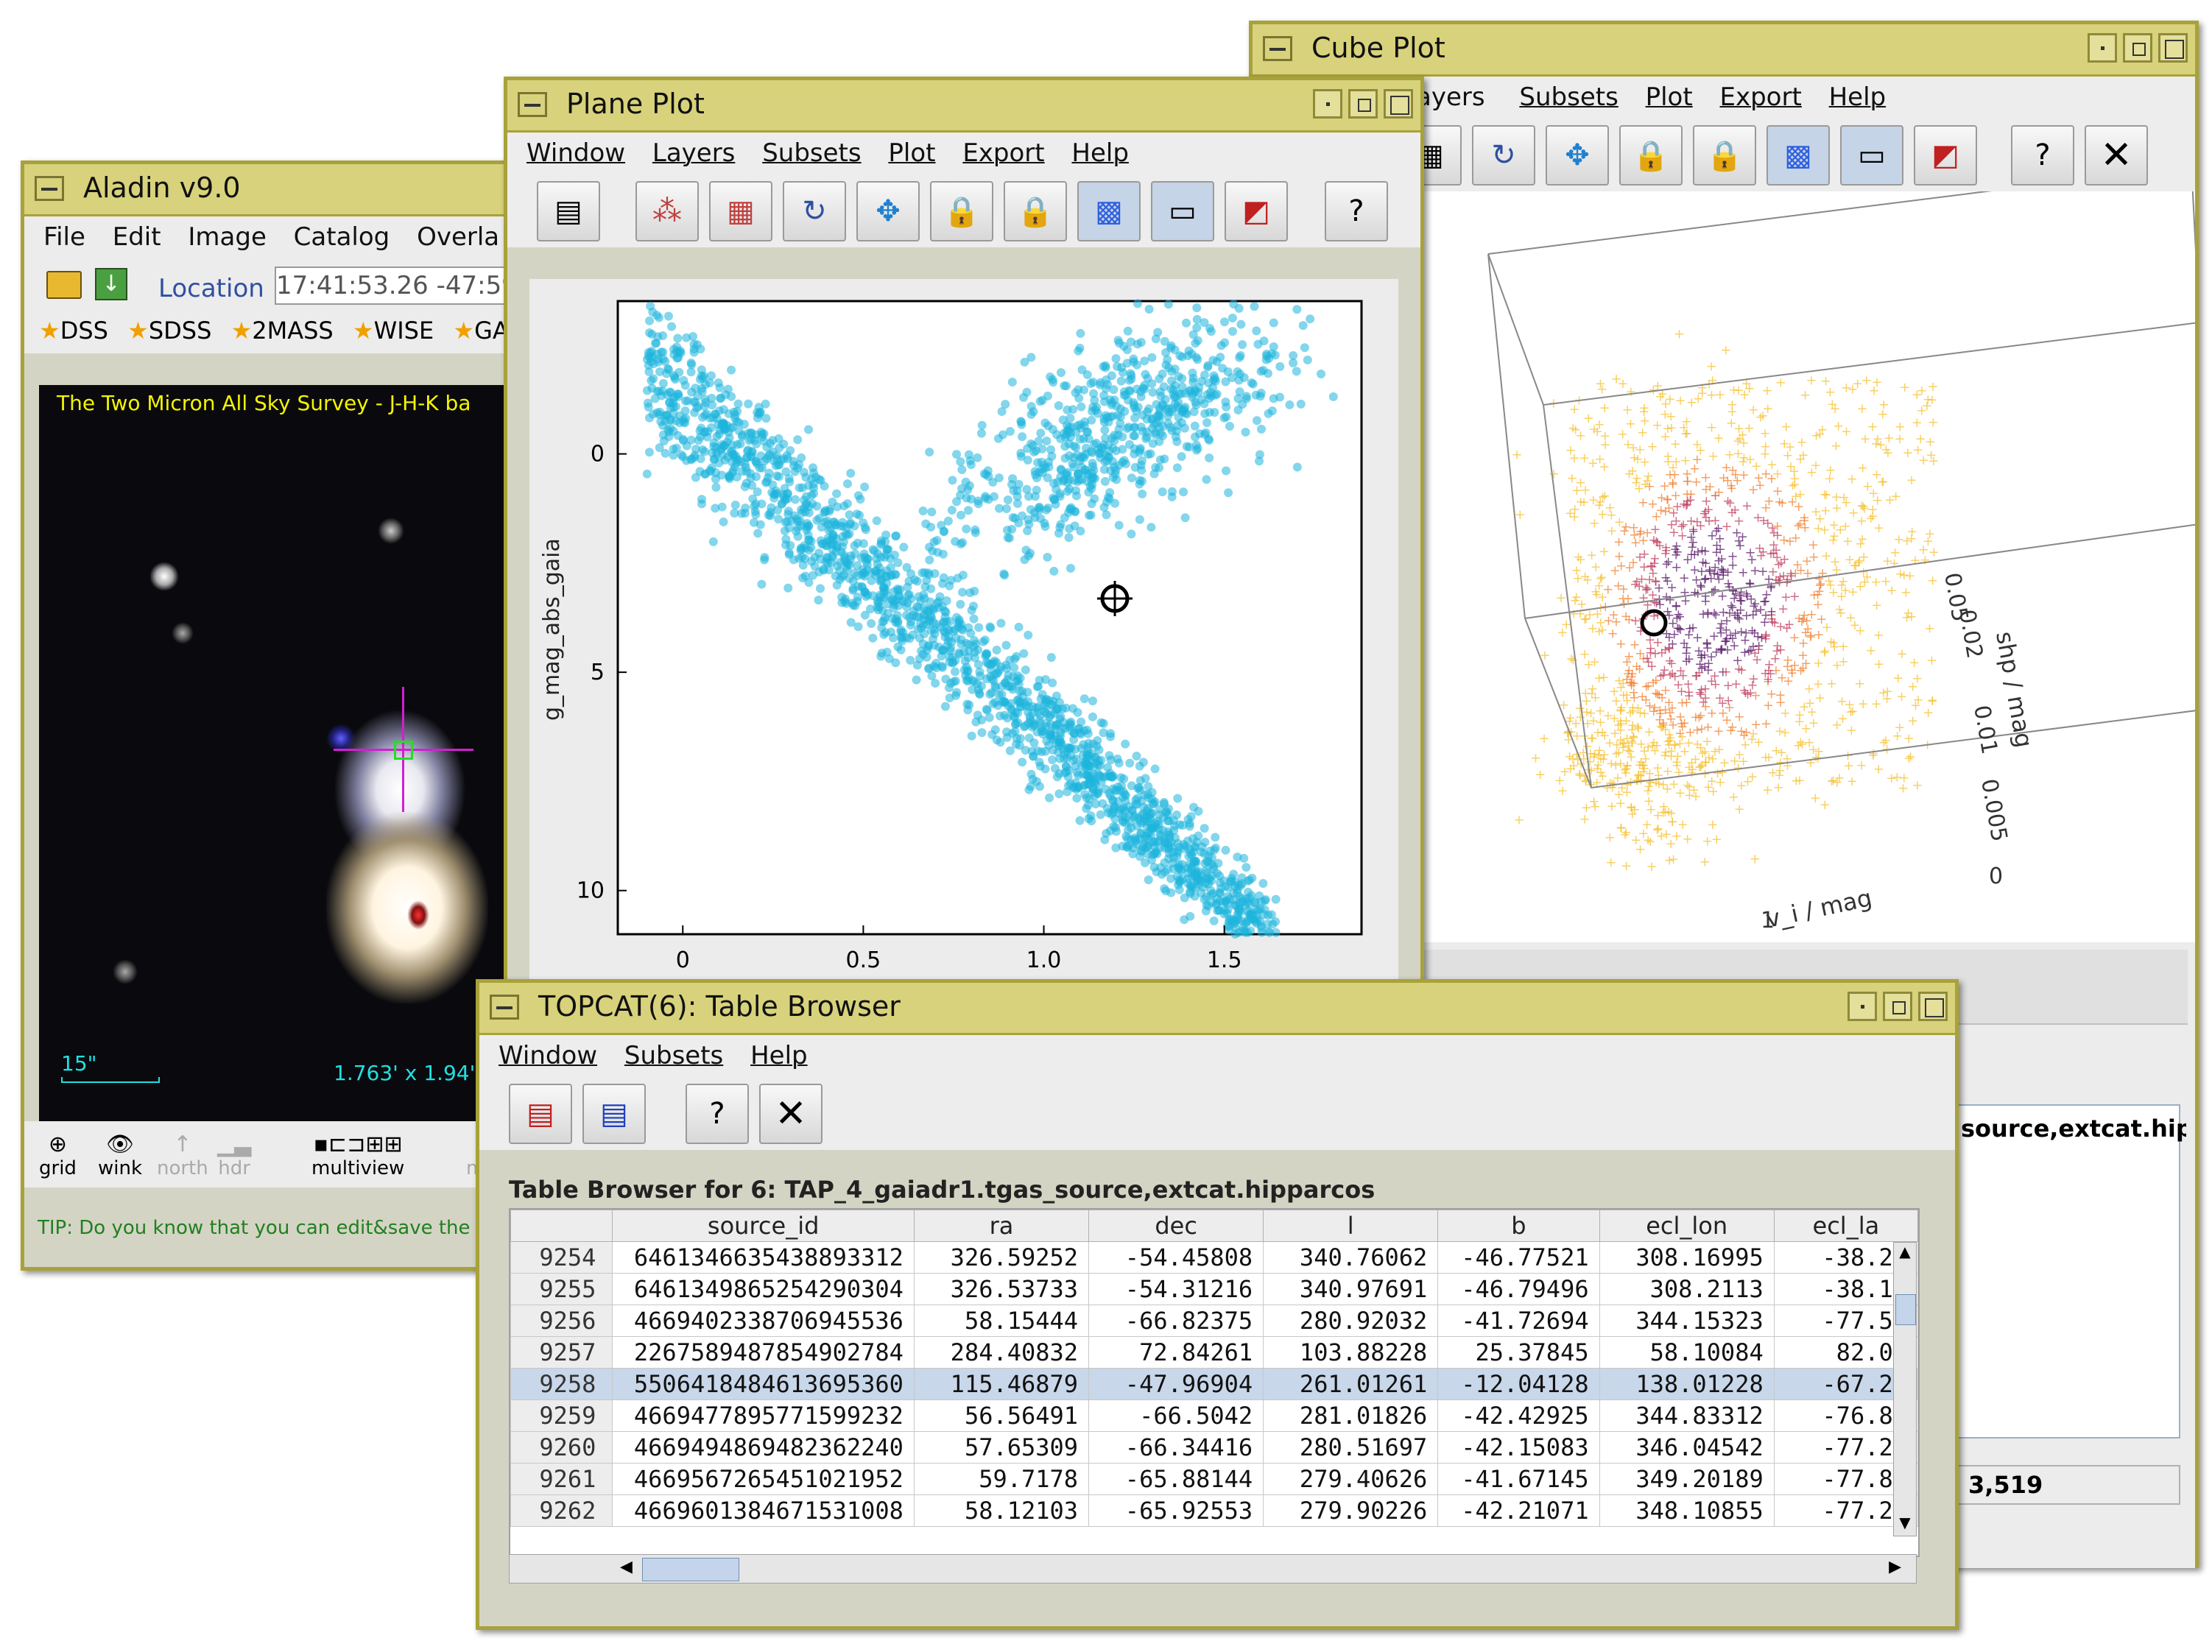  I want to click on table-cell: 349.20189, so click(1687, 1479).